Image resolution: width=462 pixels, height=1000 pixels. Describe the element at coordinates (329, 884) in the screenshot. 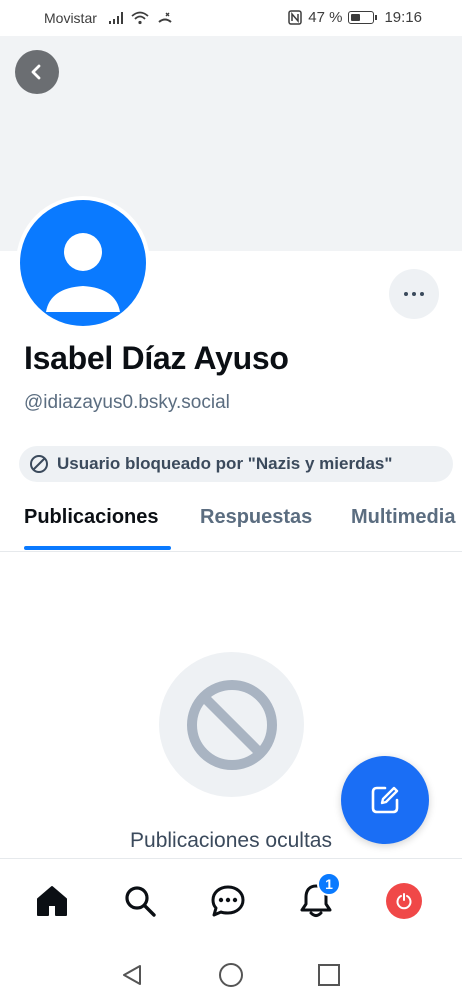

I see `notification-badge: 1` at that location.